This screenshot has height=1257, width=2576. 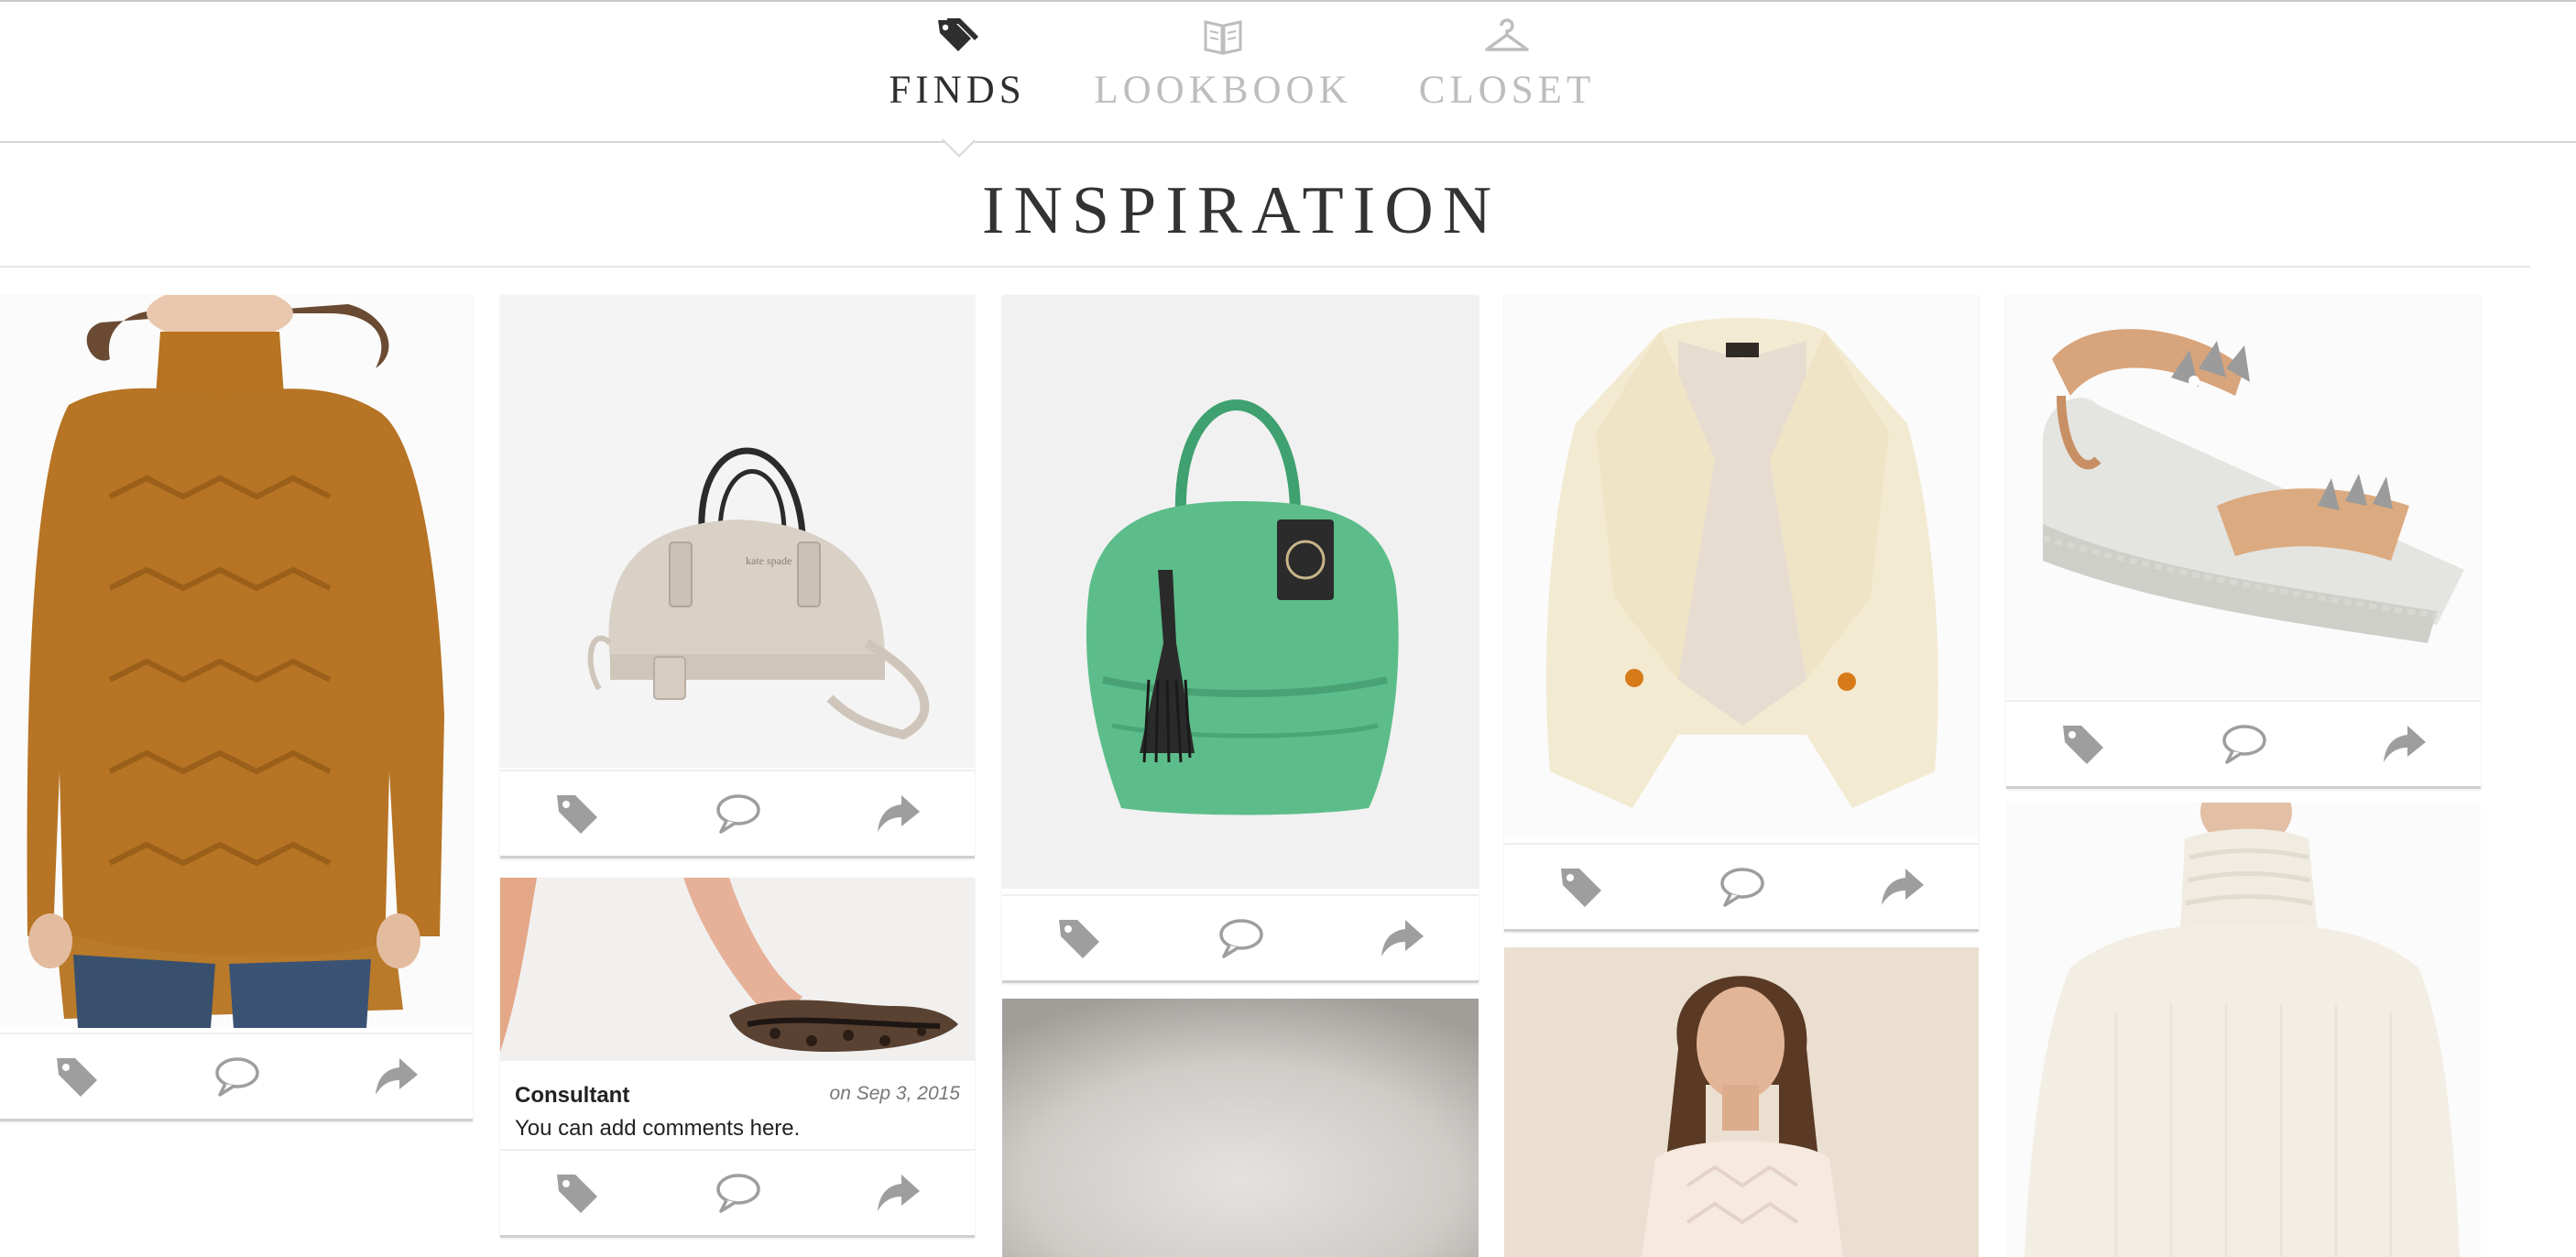 I want to click on product-card-ivory-sweater, so click(x=2243, y=1030).